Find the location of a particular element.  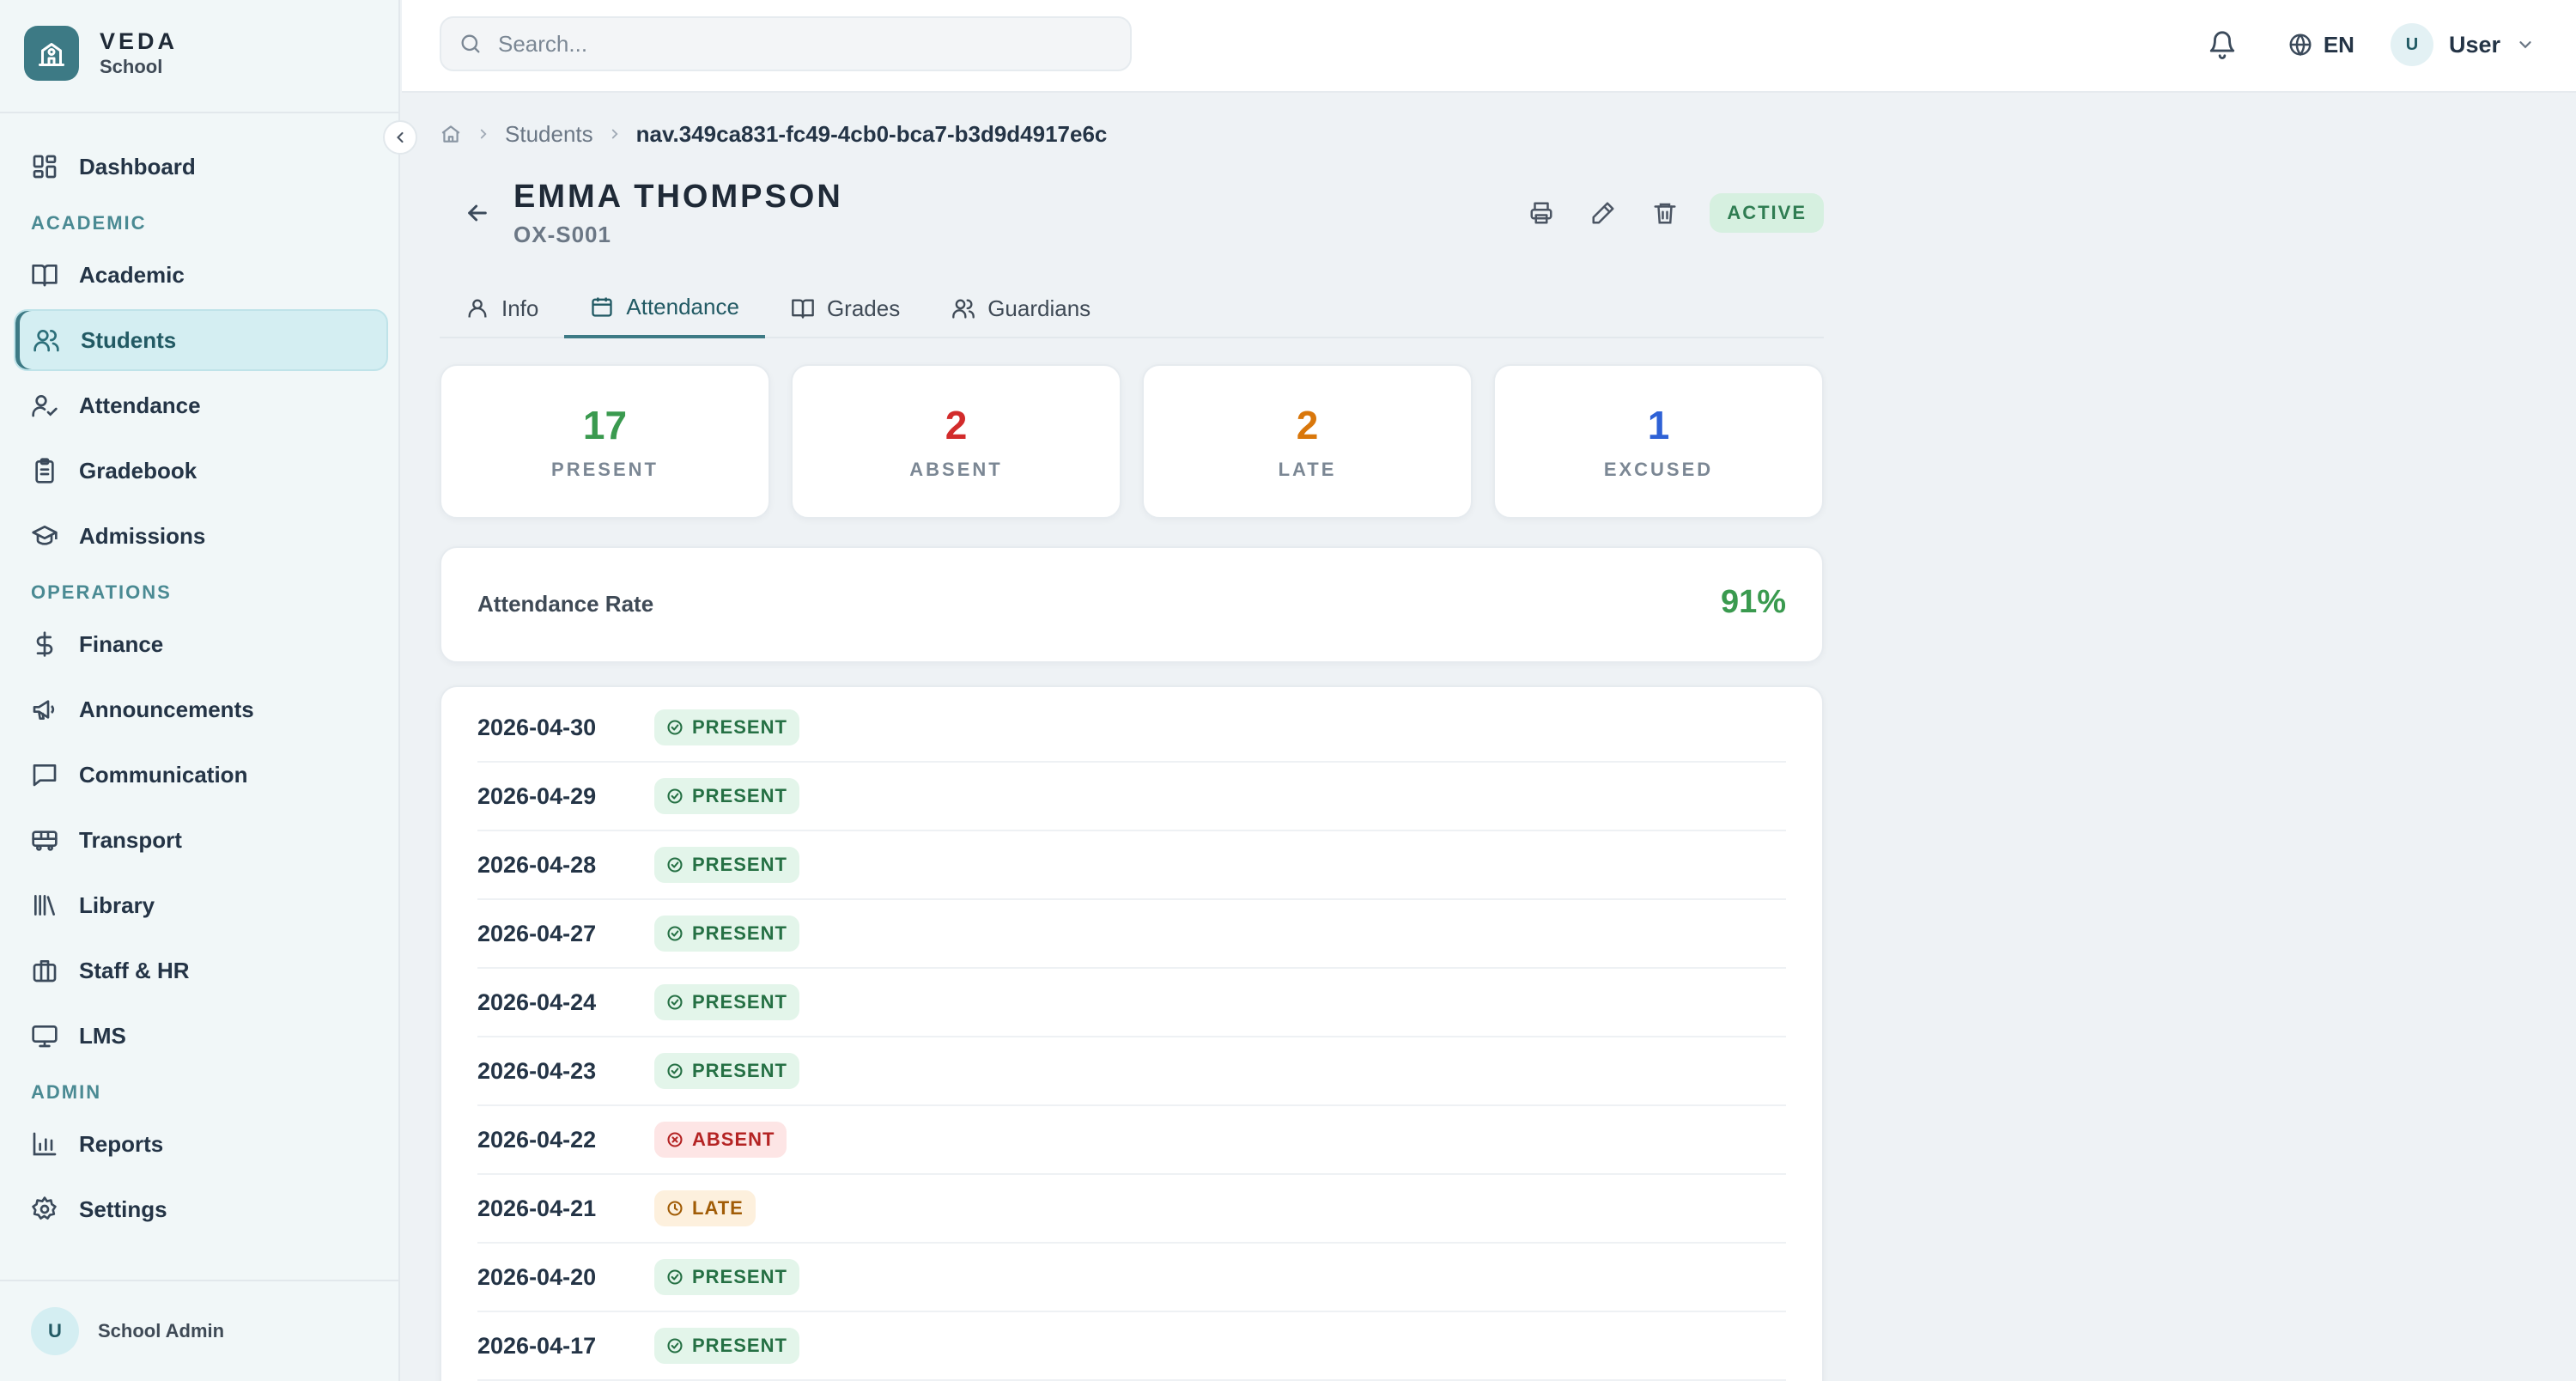

sidebar-item-academic: Academic is located at coordinates (201, 275).